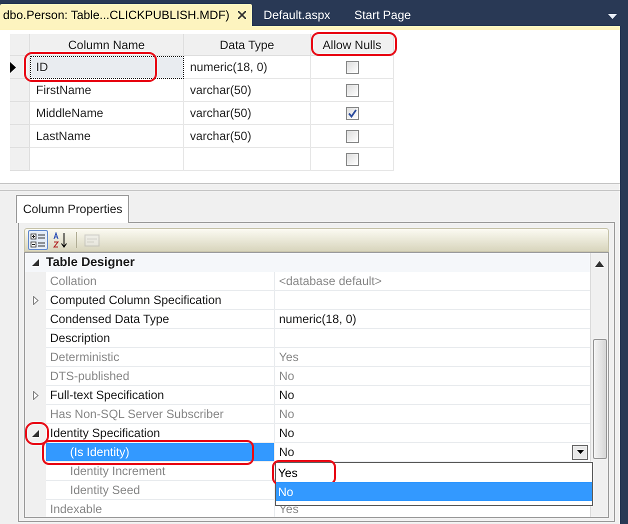 This screenshot has width=628, height=524. What do you see at coordinates (242, 15) in the screenshot?
I see `close-icon` at bounding box center [242, 15].